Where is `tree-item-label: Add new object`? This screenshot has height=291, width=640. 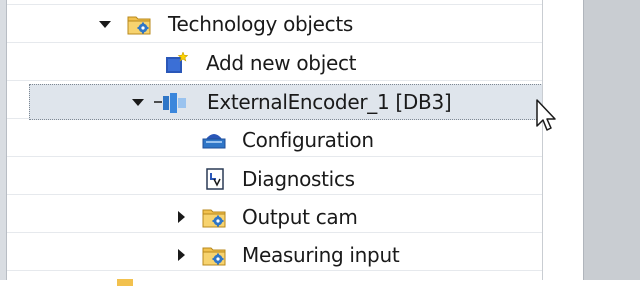
tree-item-label: Add new object is located at coordinates (281, 63).